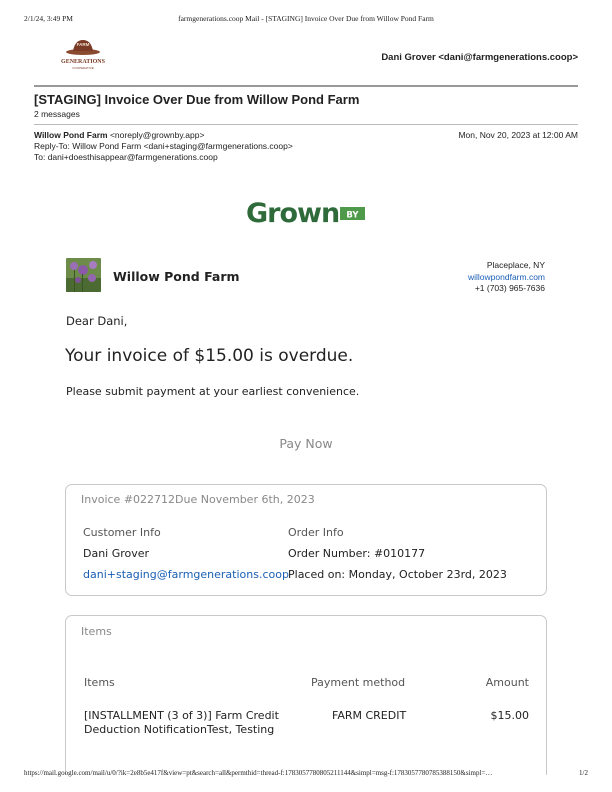 The image size is (612, 792). What do you see at coordinates (157, 135) in the screenshot?
I see `from-email: <noreply@grownby.app>` at bounding box center [157, 135].